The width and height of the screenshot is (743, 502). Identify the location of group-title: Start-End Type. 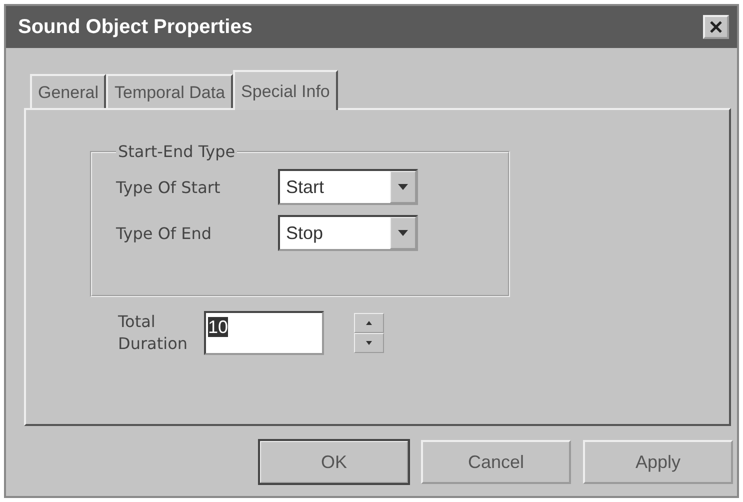
(176, 151).